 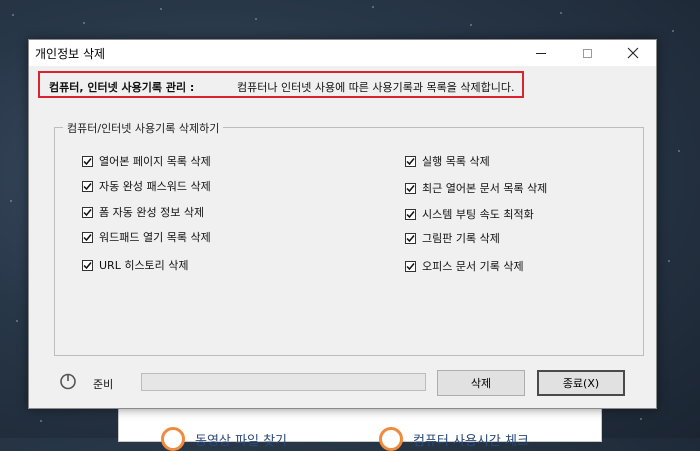 What do you see at coordinates (155, 161) in the screenshot?
I see `option-label: 열어본 페이지 목록 삭제` at bounding box center [155, 161].